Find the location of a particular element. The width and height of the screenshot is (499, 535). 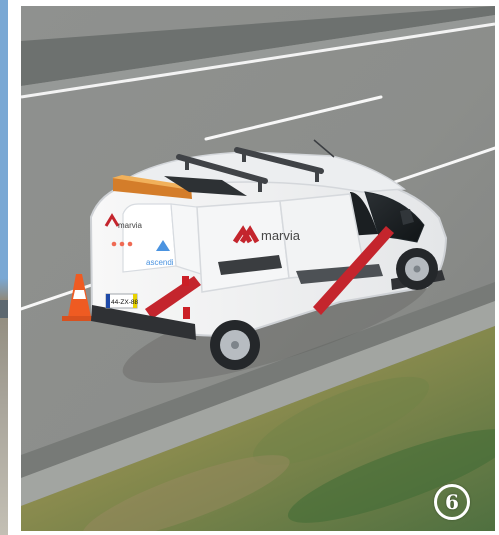

rear-brand-text: marvia is located at coordinates (130, 225).